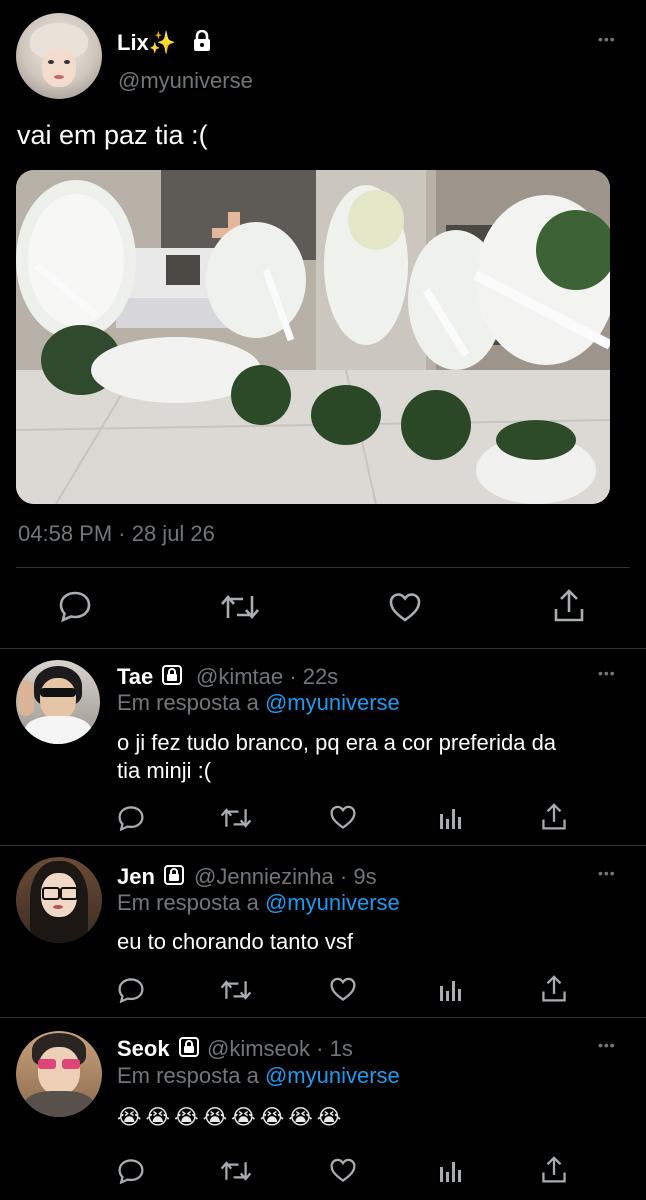  Describe the element at coordinates (235, 941) in the screenshot. I see `reply-text: eu to chorando tanto vsf` at that location.